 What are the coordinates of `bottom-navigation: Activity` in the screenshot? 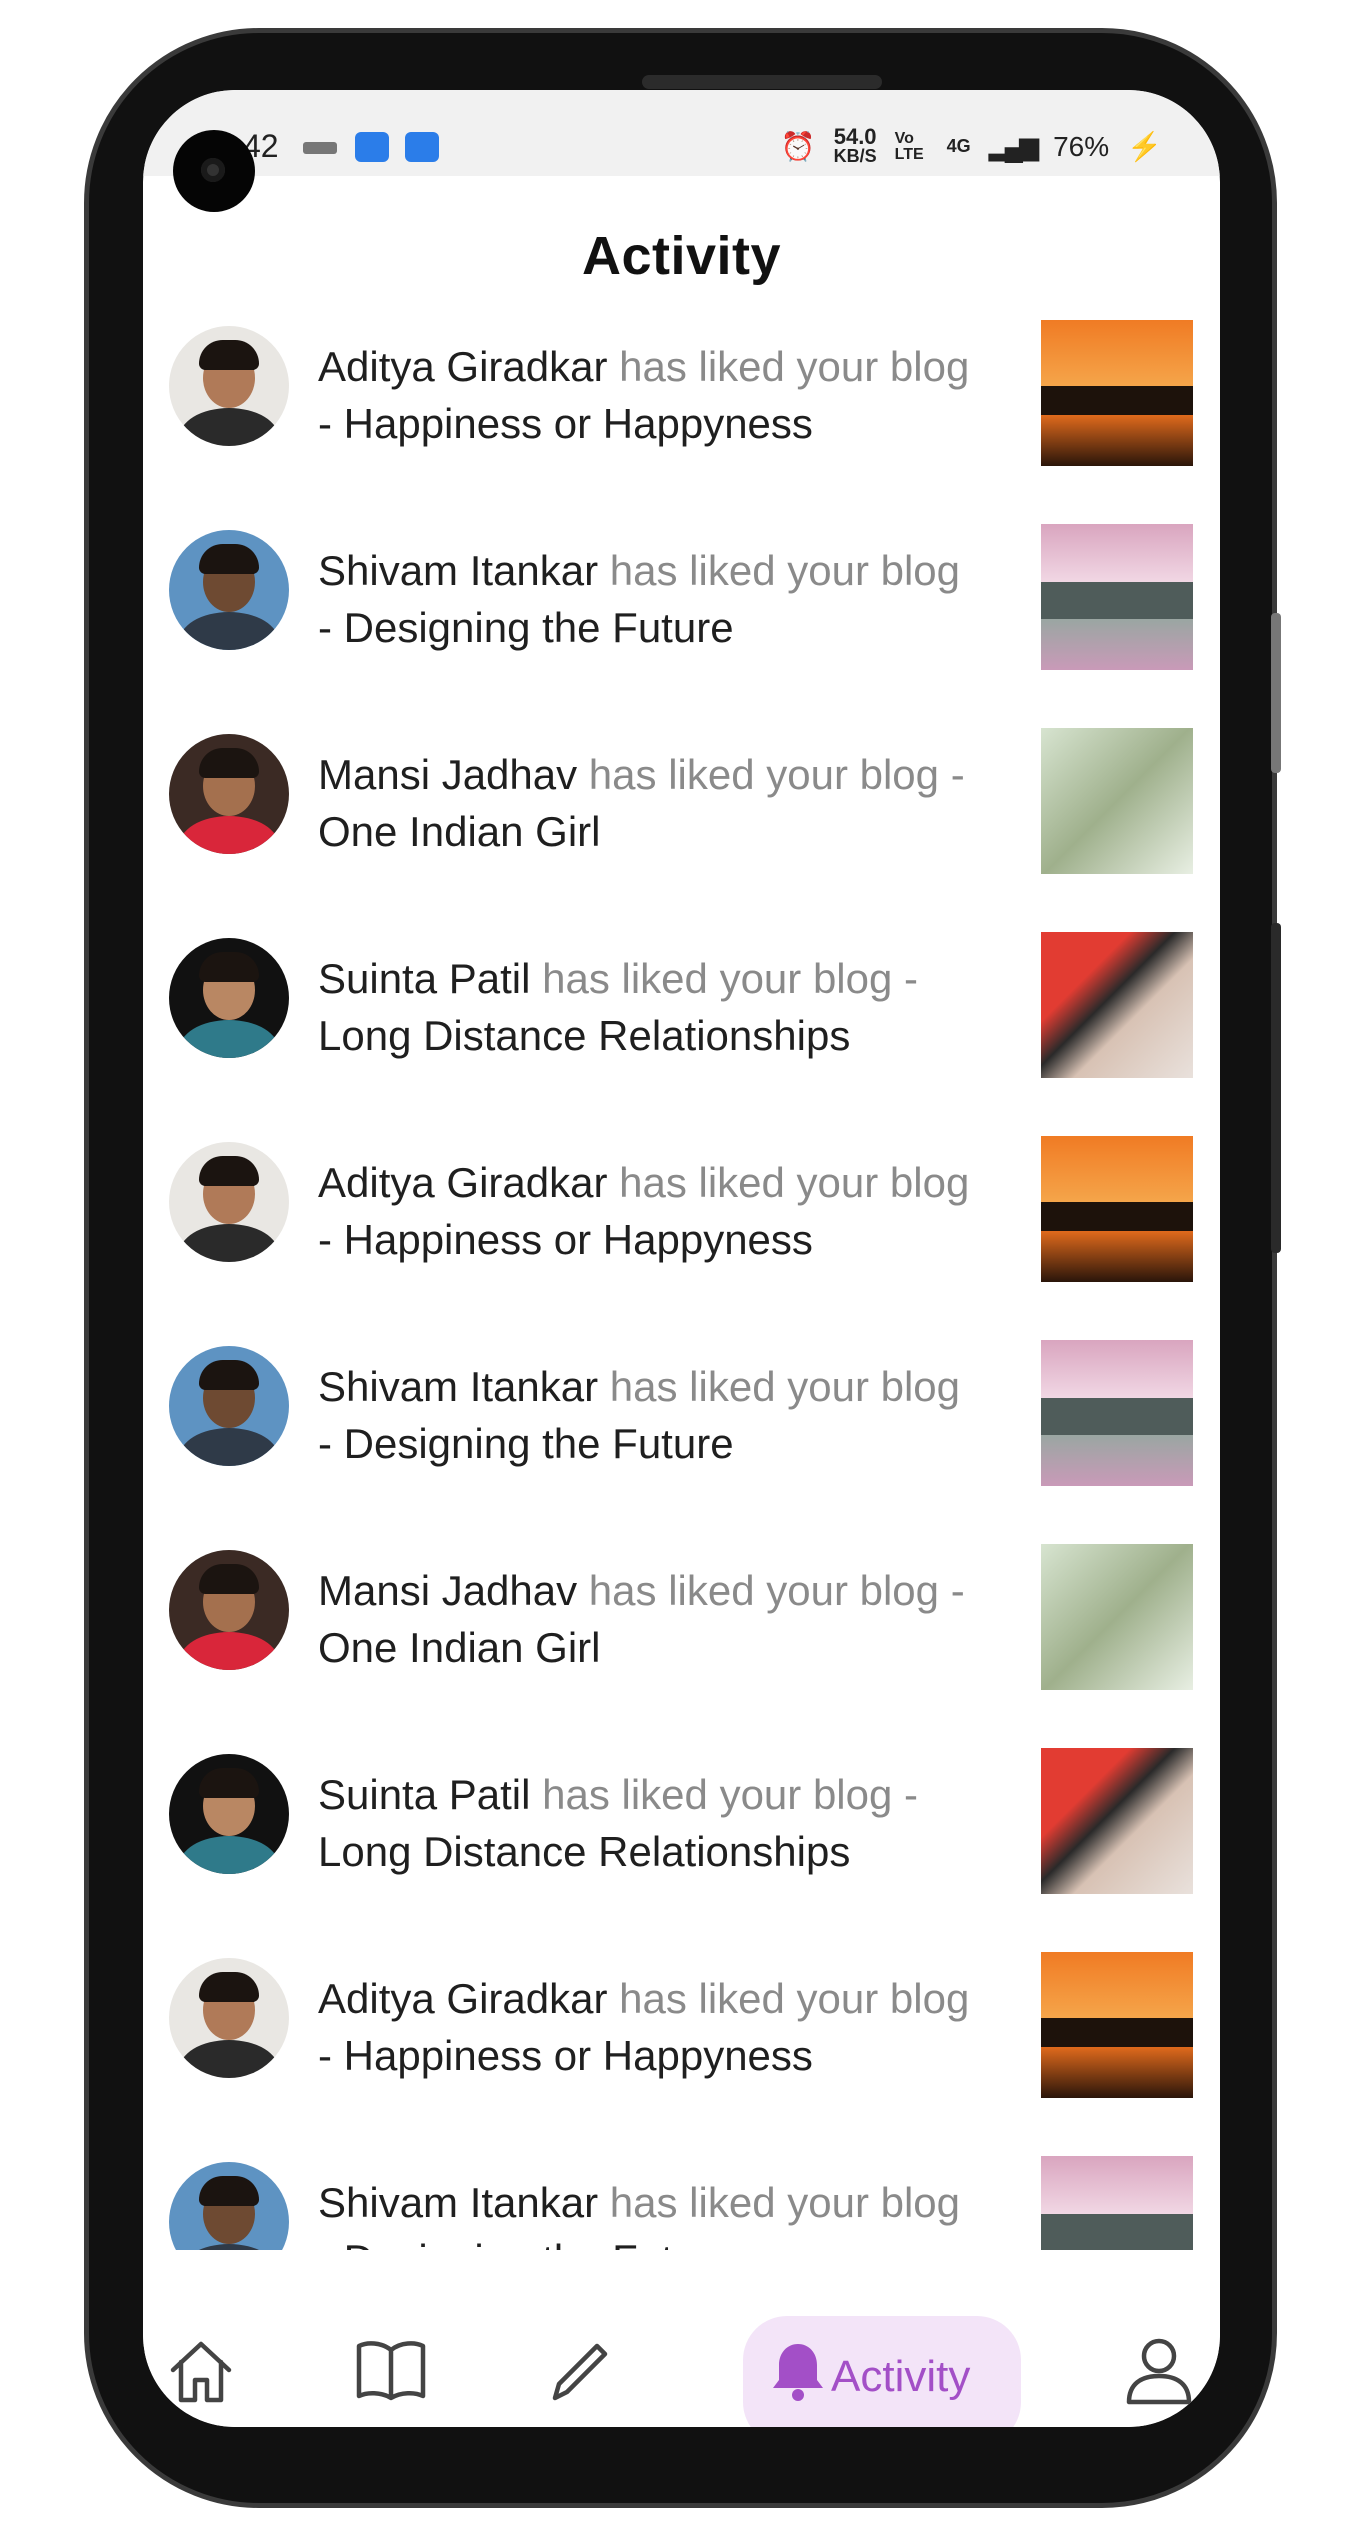 It's located at (681, 2362).